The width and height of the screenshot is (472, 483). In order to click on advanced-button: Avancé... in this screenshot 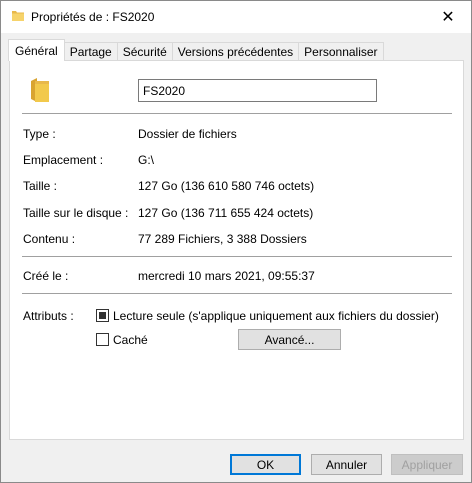, I will do `click(289, 339)`.